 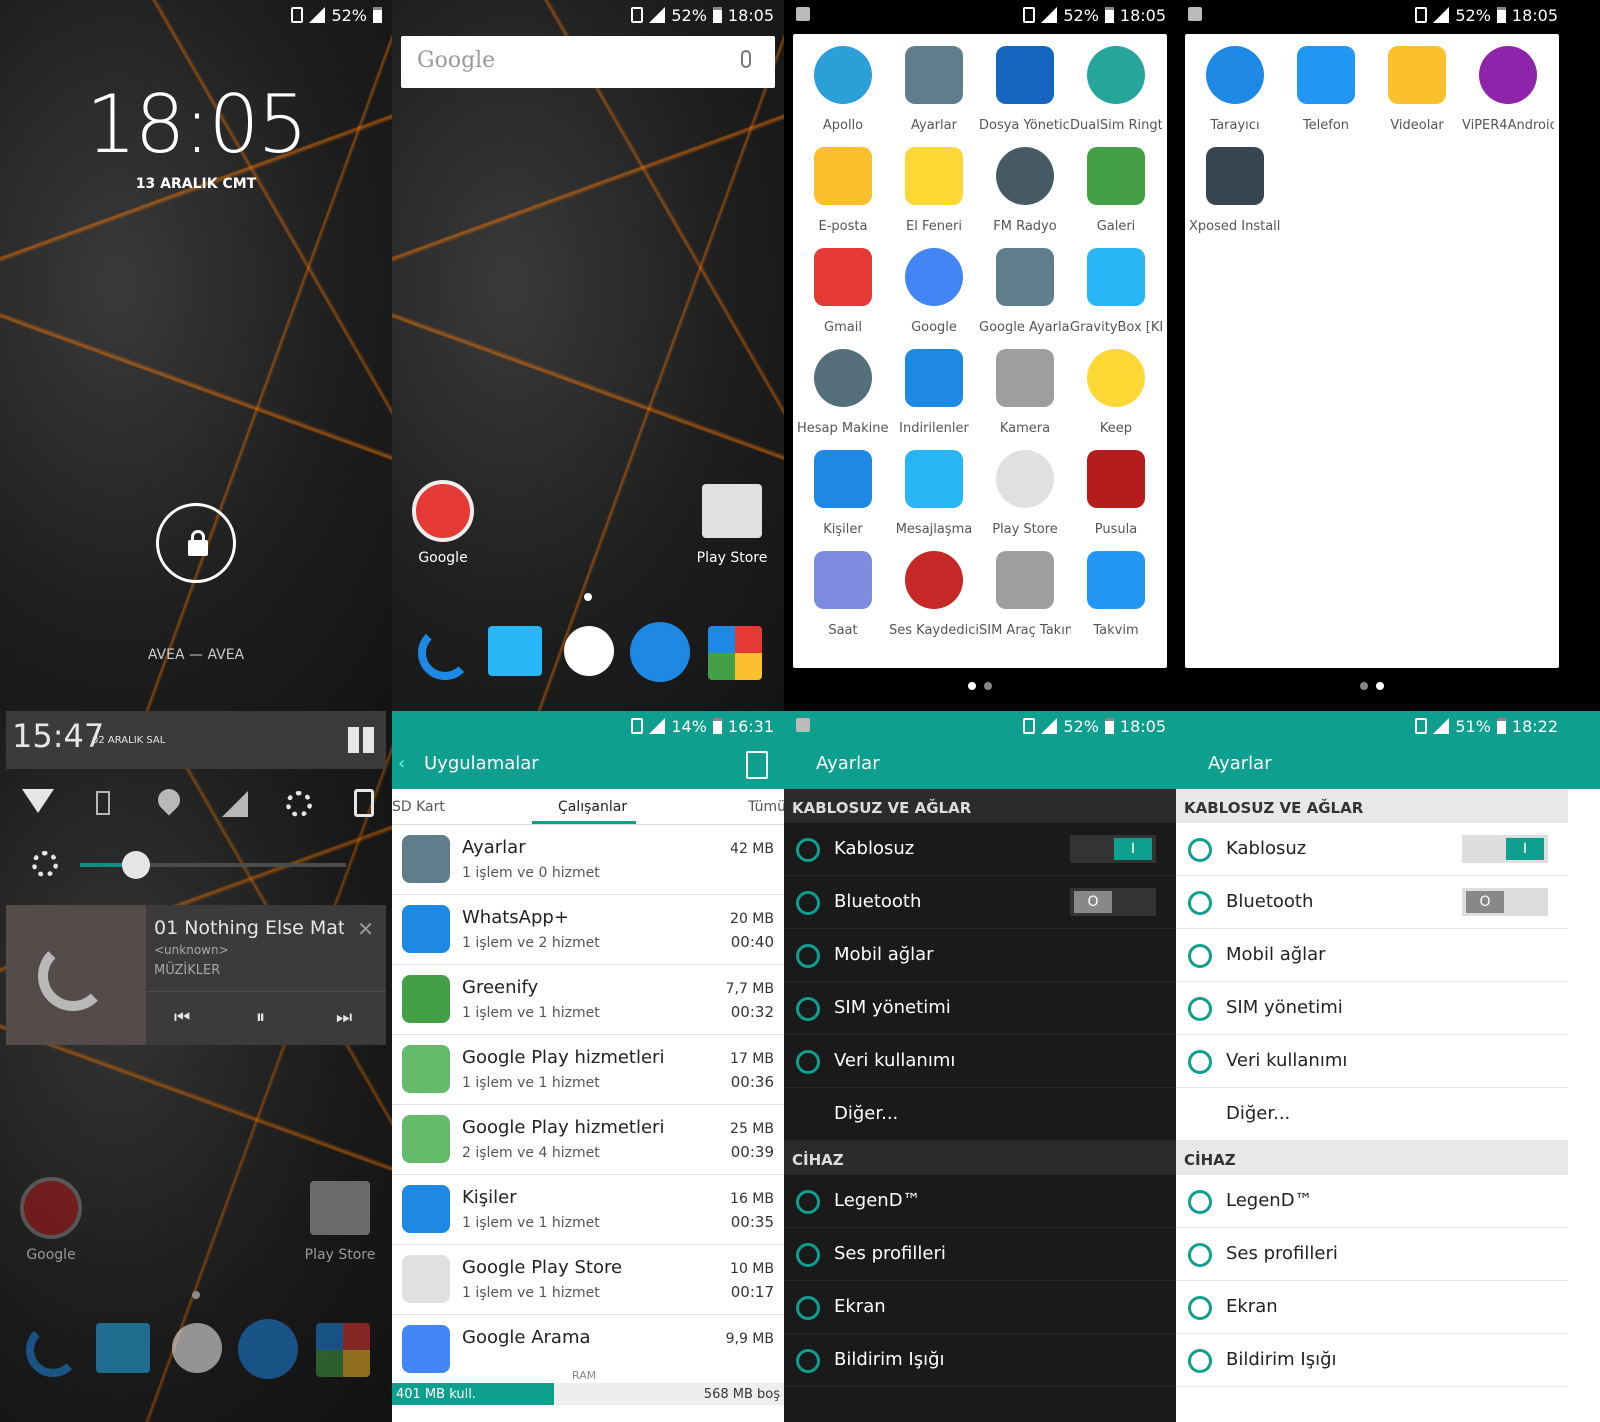 What do you see at coordinates (136, 865) in the screenshot?
I see `slider-thumb` at bounding box center [136, 865].